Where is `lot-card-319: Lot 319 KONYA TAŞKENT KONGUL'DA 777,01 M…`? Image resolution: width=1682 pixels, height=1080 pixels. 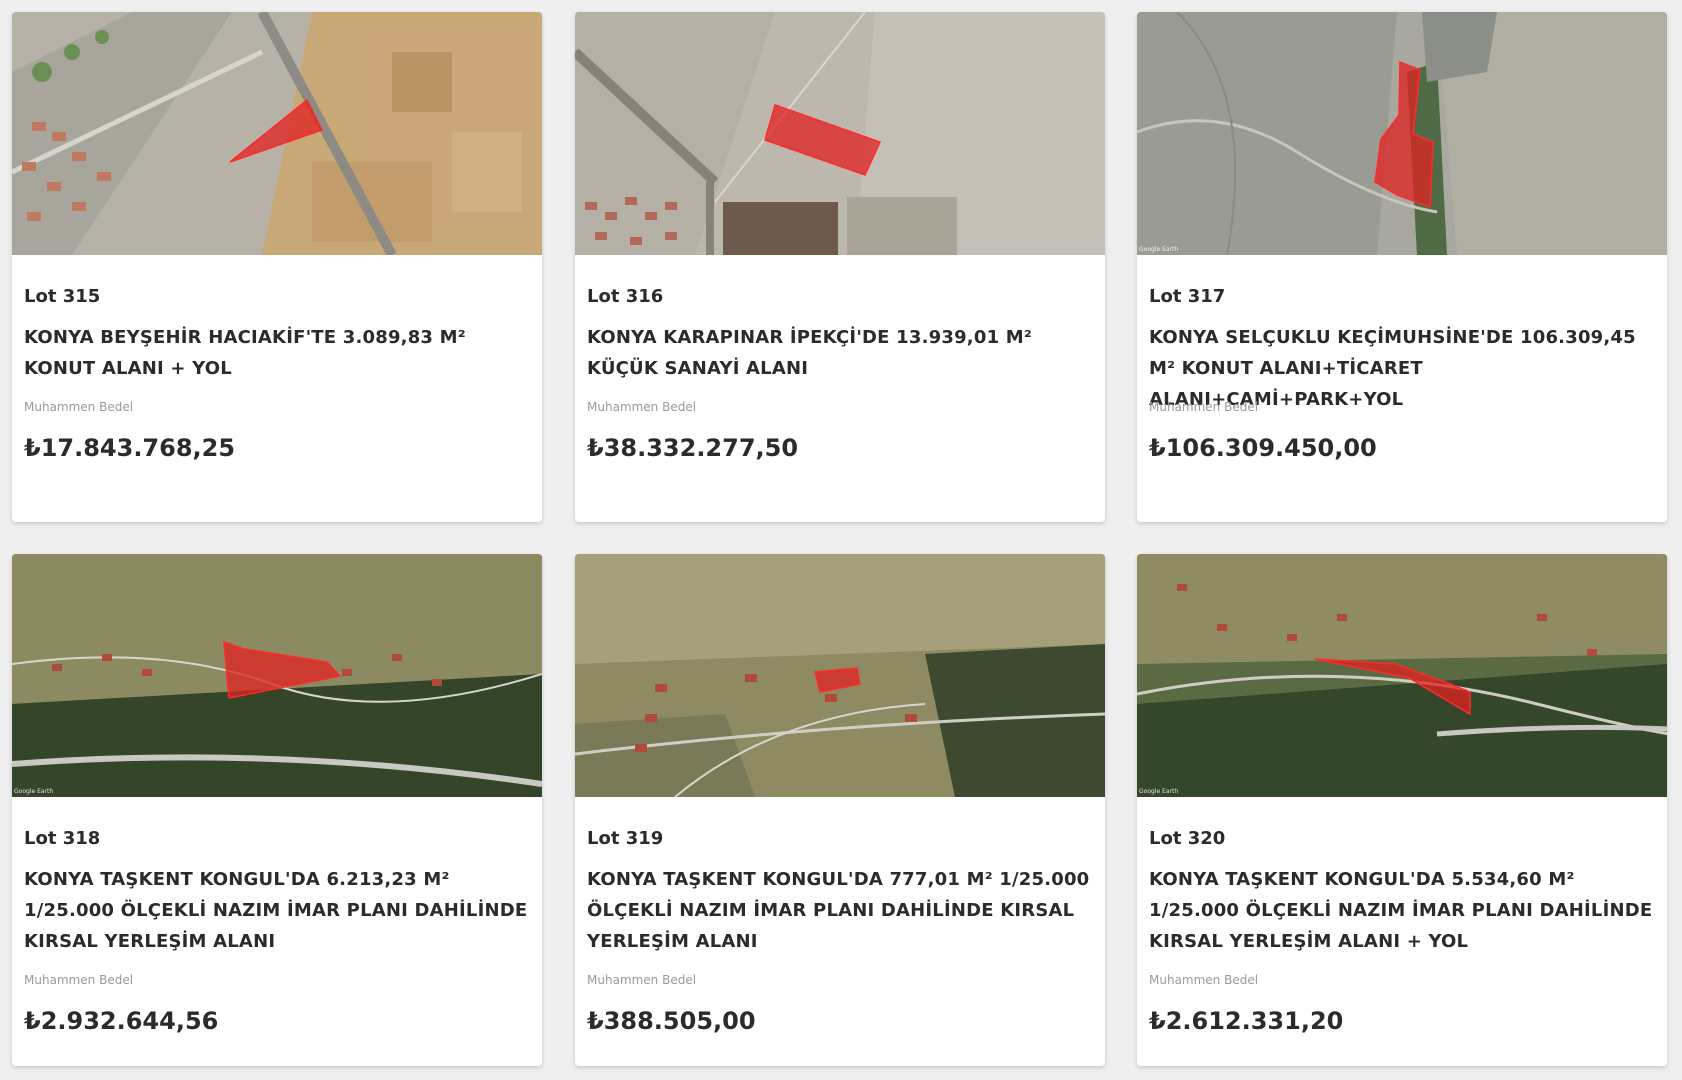
lot-card-319: Lot 319 KONYA TAŞKENT KONGUL'DA 777,01 M… is located at coordinates (840, 810).